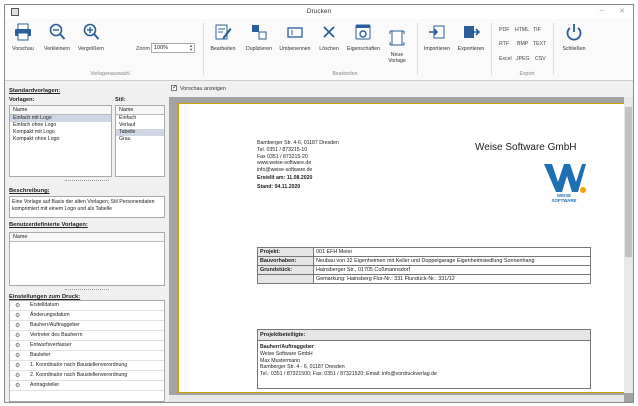 This screenshot has height=406, width=638. I want to click on style-list-item: Tabelle, so click(140, 132).